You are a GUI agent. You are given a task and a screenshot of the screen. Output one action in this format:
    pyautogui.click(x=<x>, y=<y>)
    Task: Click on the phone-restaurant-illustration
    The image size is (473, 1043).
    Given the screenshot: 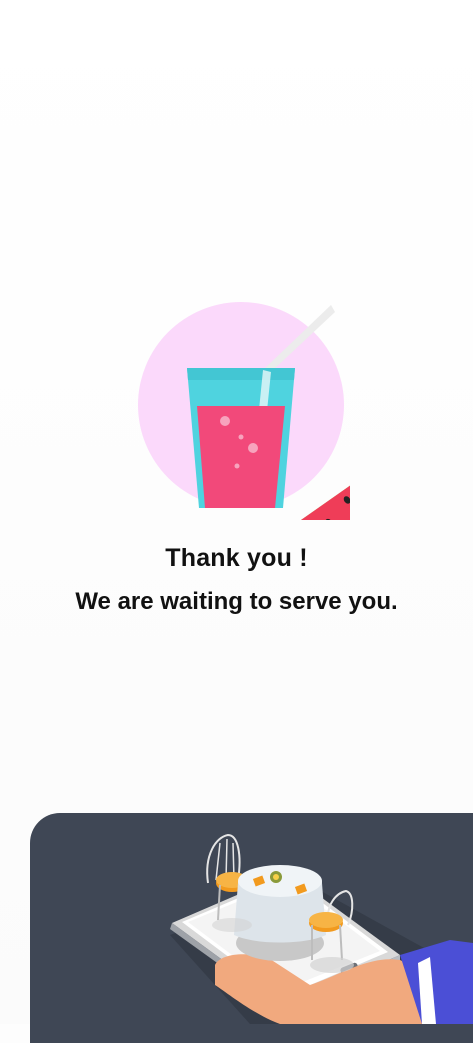 What is the action you would take?
    pyautogui.click(x=321, y=928)
    